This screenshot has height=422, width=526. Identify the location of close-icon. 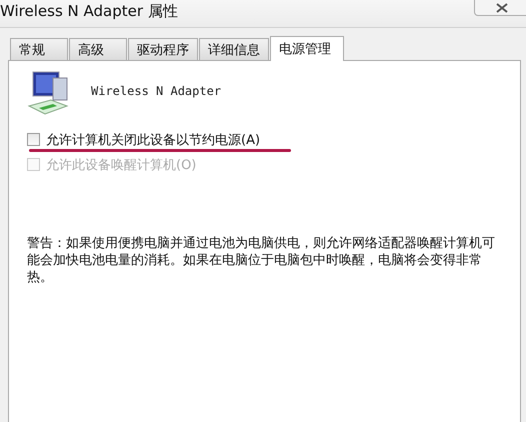
(502, 7).